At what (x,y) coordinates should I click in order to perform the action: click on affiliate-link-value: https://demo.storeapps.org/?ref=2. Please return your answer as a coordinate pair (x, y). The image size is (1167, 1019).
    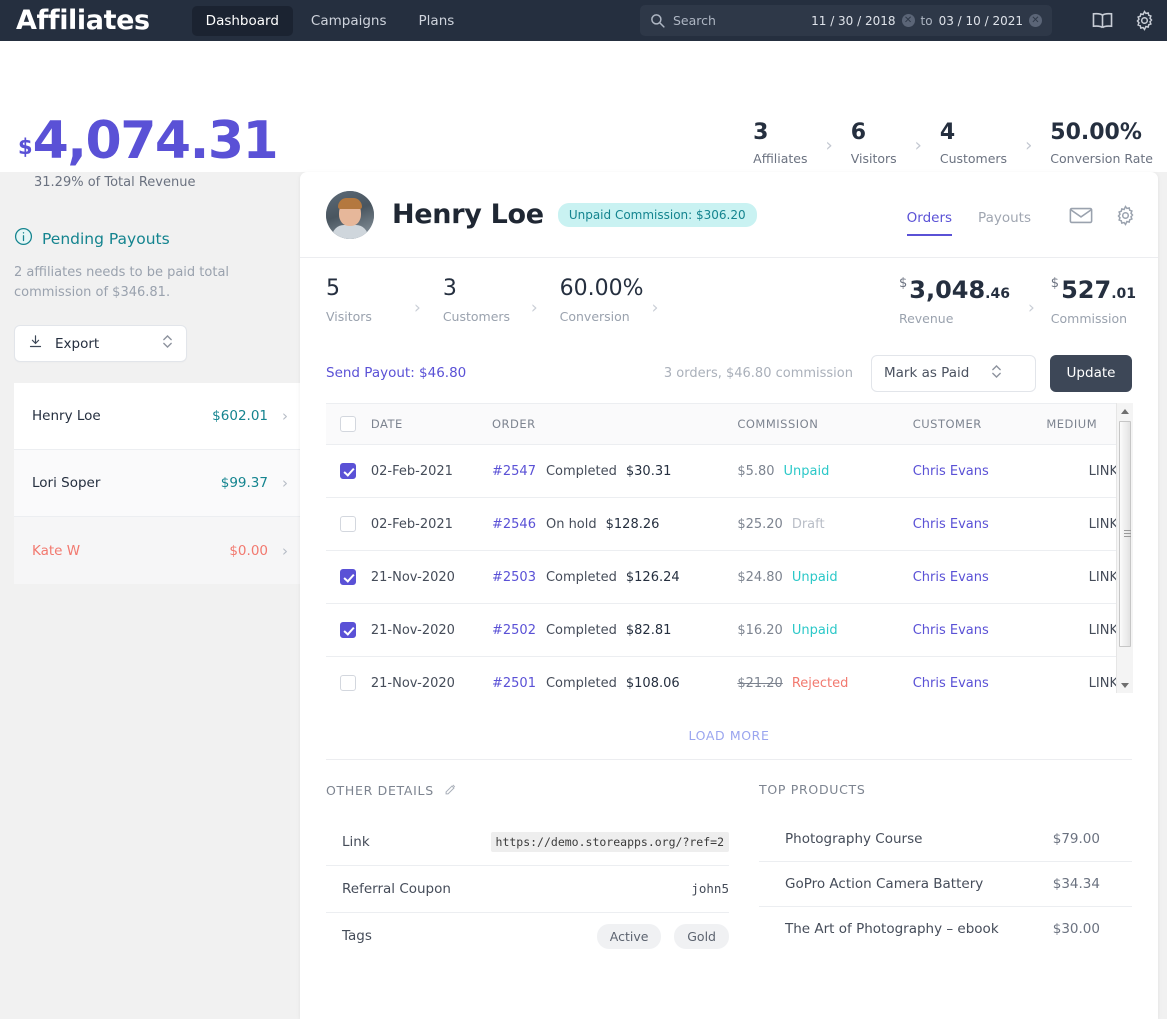
    Looking at the image, I should click on (609, 841).